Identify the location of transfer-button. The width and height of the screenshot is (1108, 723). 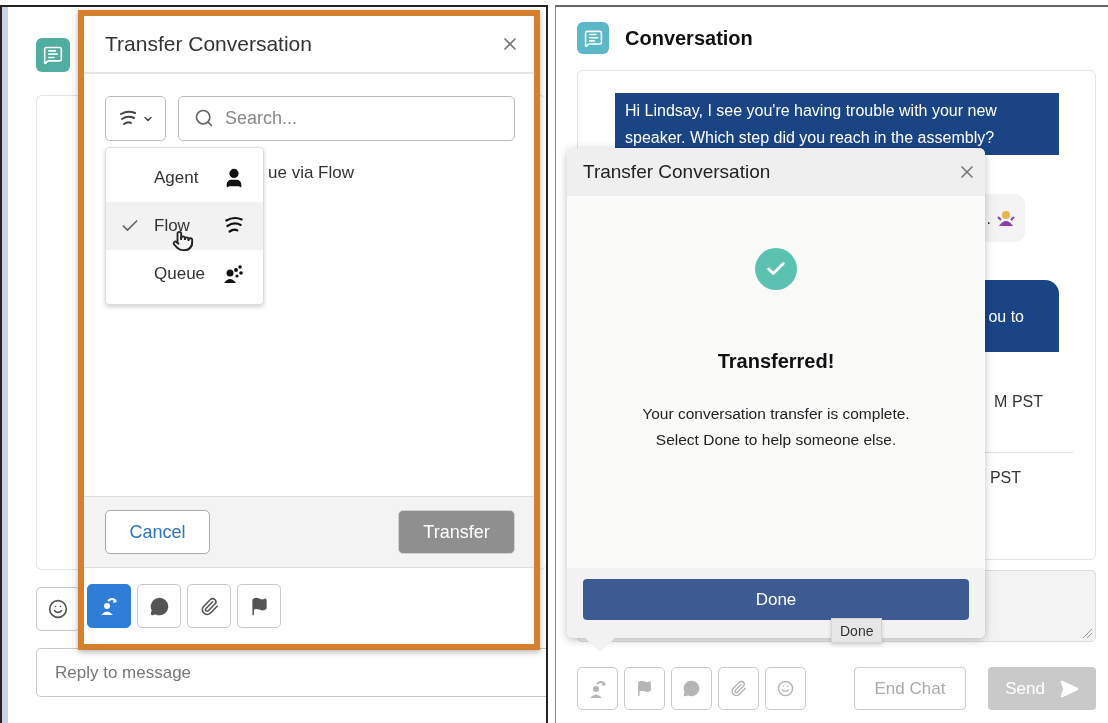
(109, 606).